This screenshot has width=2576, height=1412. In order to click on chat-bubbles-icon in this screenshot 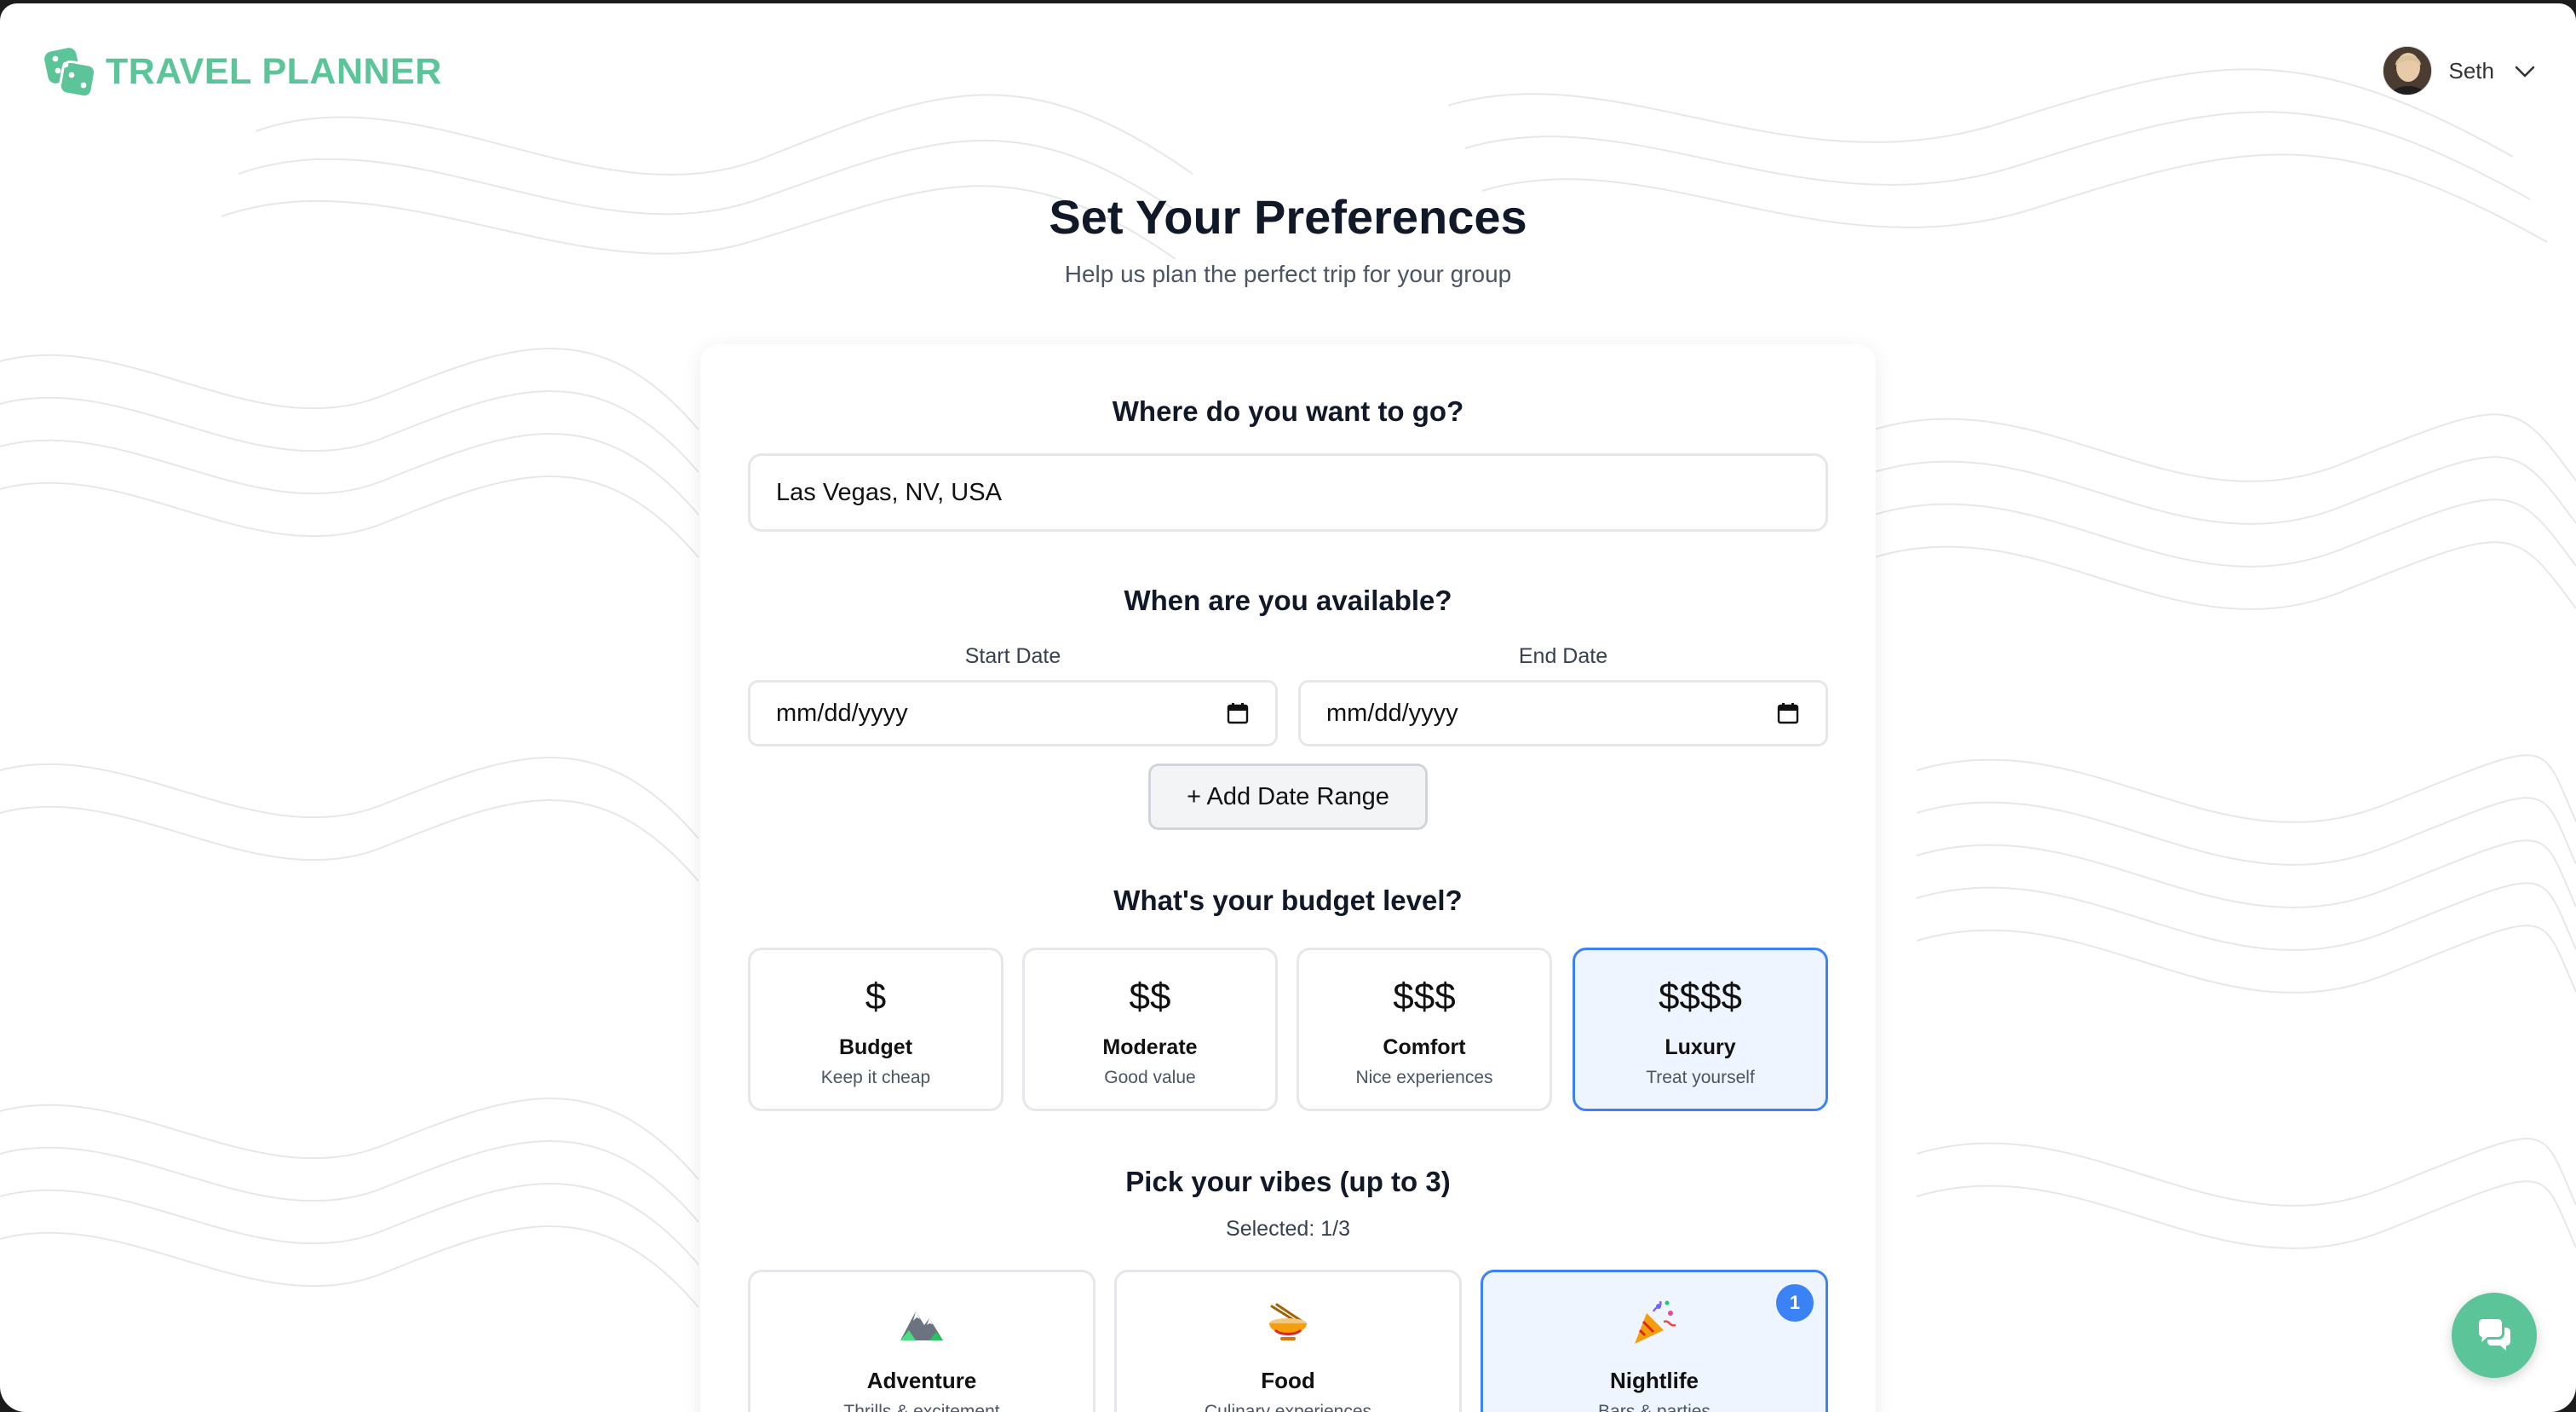, I will do `click(2494, 1335)`.